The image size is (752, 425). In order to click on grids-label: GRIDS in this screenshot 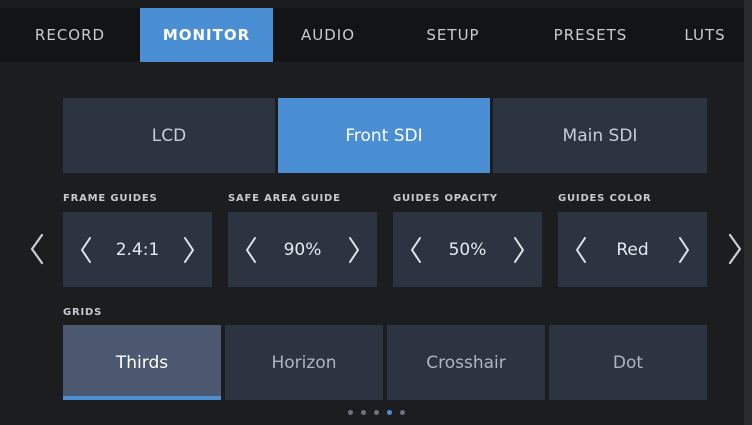, I will do `click(83, 312)`.